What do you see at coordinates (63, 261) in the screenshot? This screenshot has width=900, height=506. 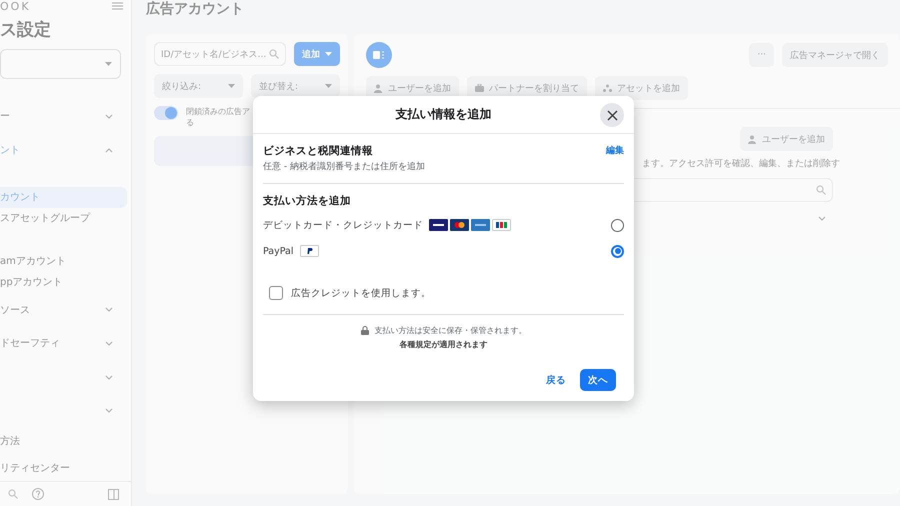 I see `sidebar-subitem: amアカウント` at bounding box center [63, 261].